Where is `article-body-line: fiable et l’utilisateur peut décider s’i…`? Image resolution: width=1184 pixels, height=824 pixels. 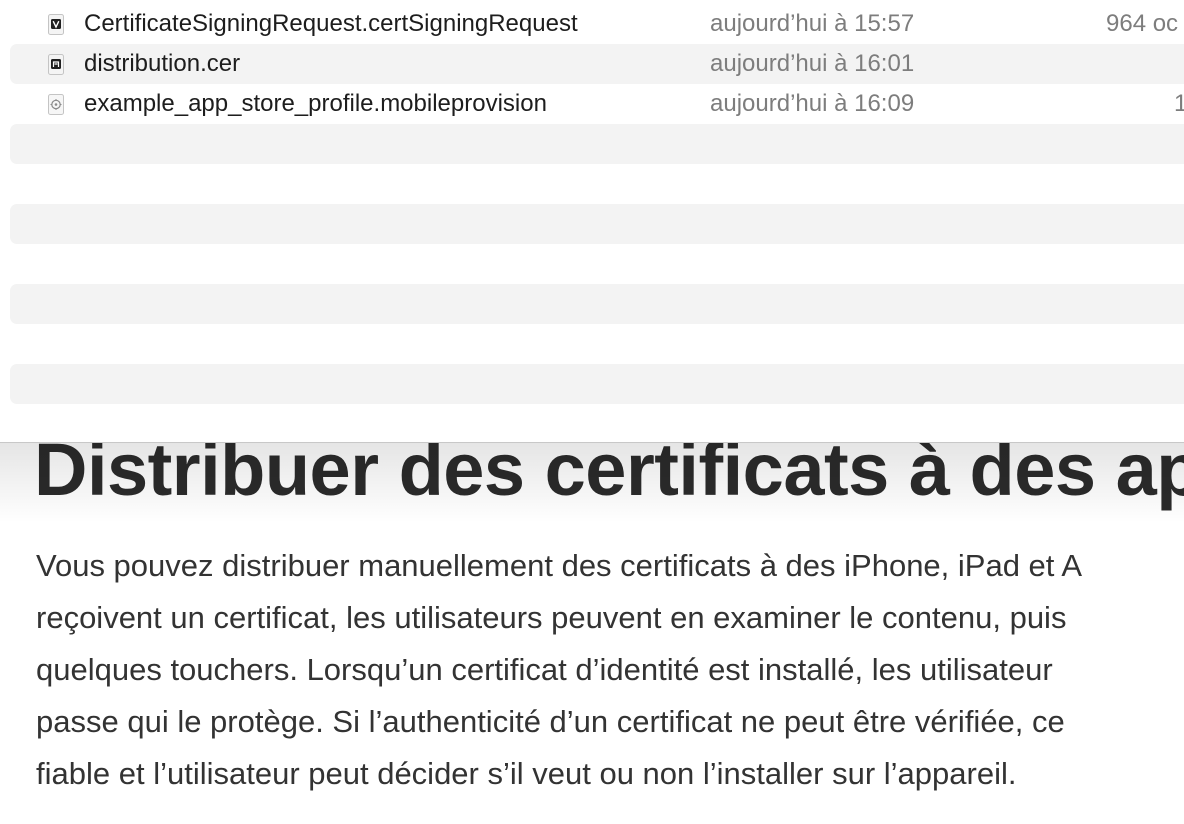
article-body-line: fiable et l’utilisateur peut décider s’i… is located at coordinates (526, 773).